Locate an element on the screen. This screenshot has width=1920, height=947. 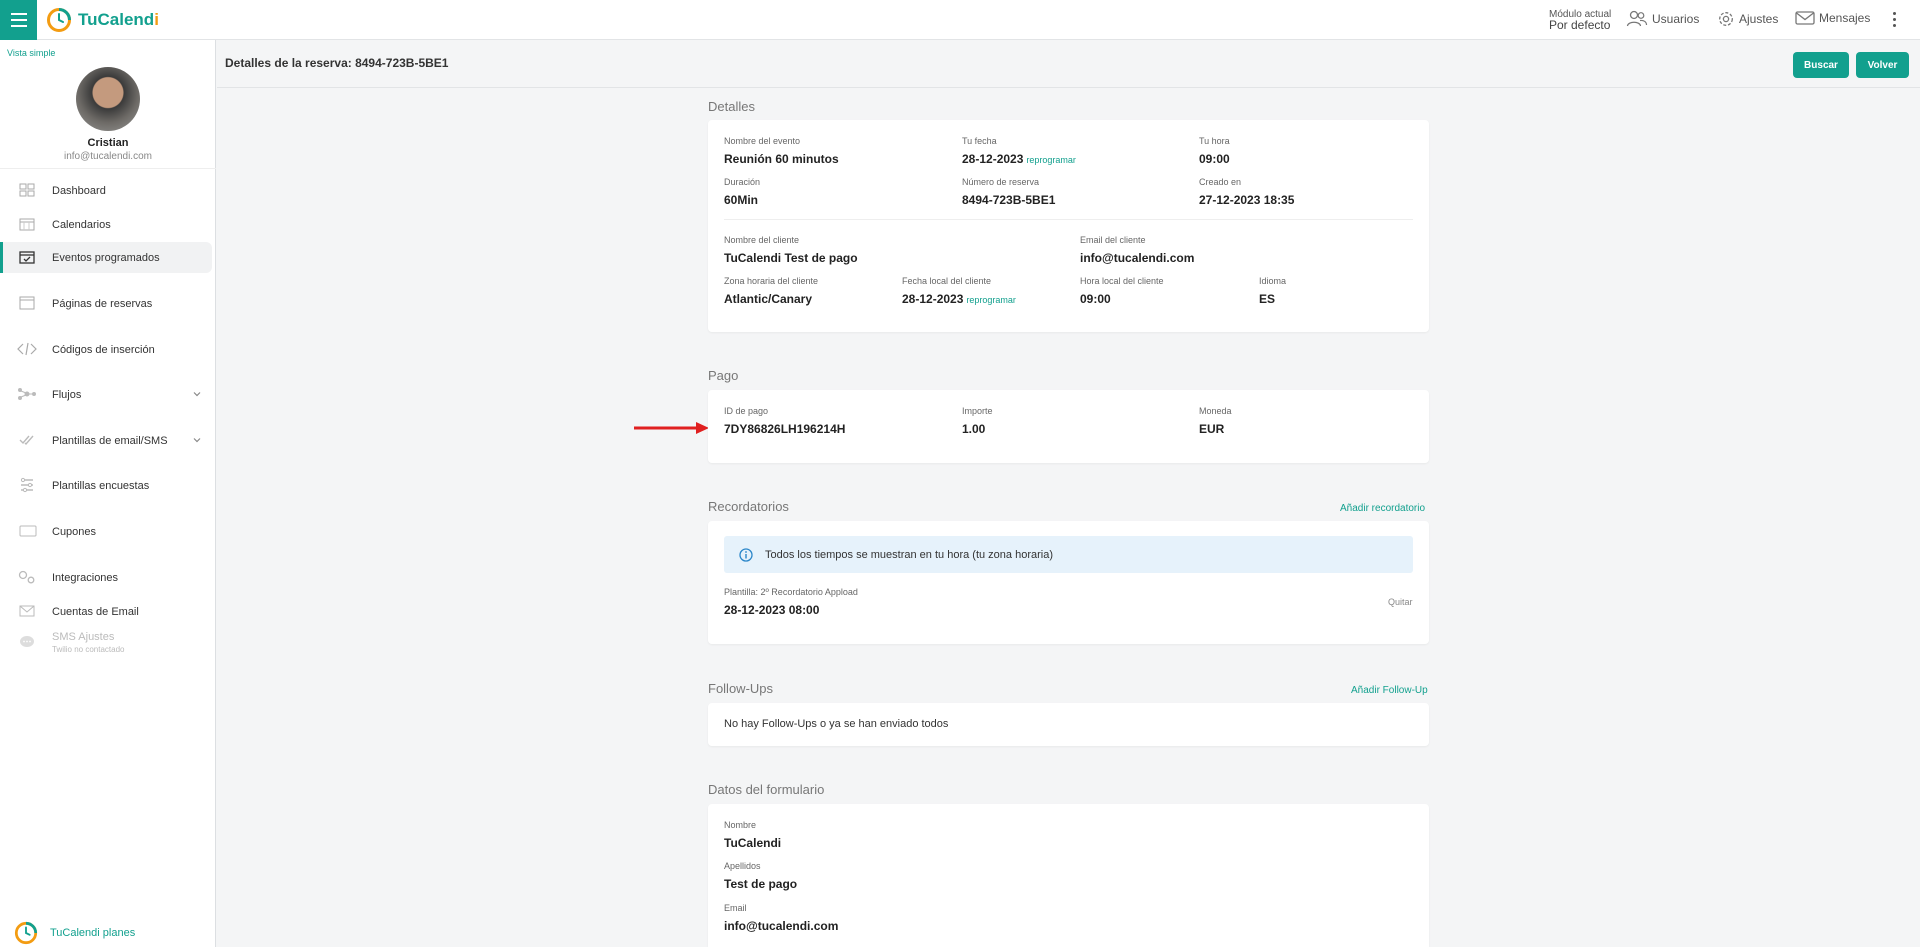
field-label: Hora local del cliente is located at coordinates (1122, 281).